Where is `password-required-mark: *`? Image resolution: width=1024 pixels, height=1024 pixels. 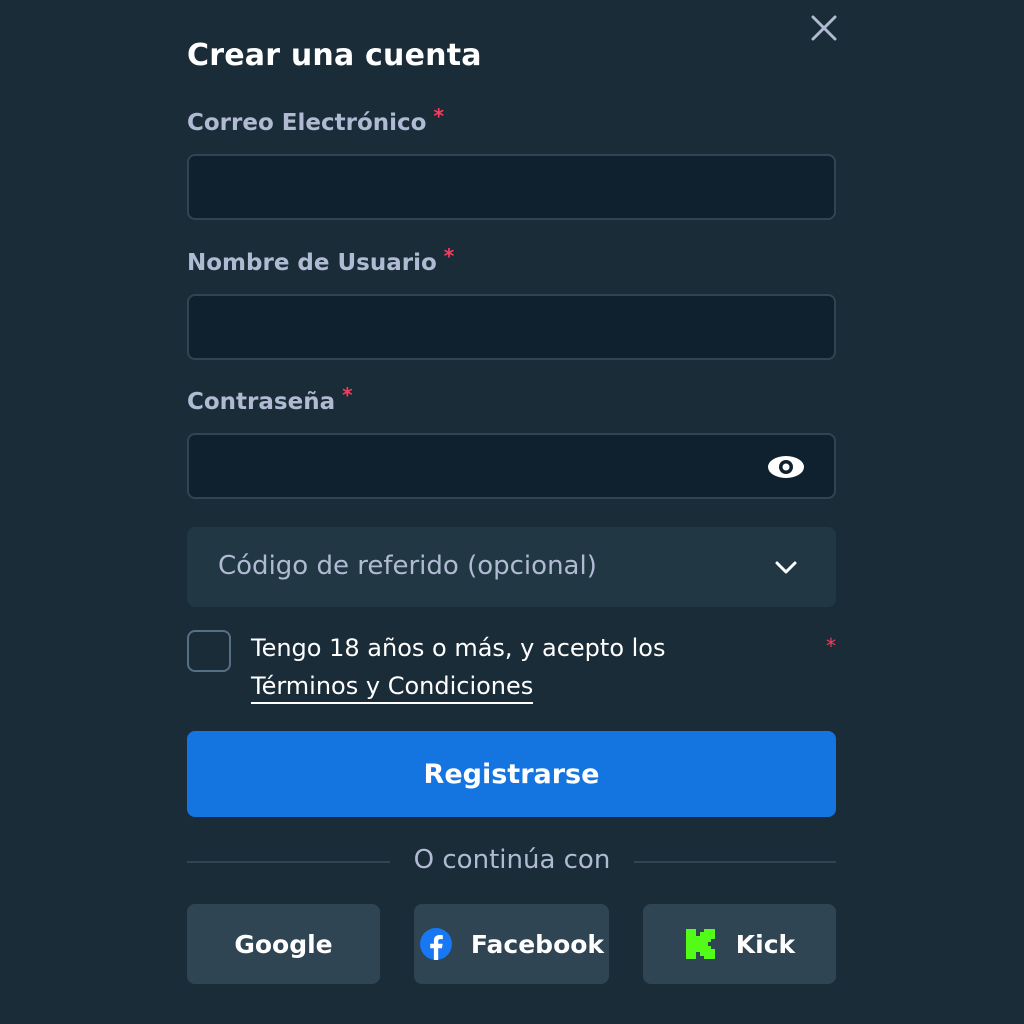 password-required-mark: * is located at coordinates (347, 395).